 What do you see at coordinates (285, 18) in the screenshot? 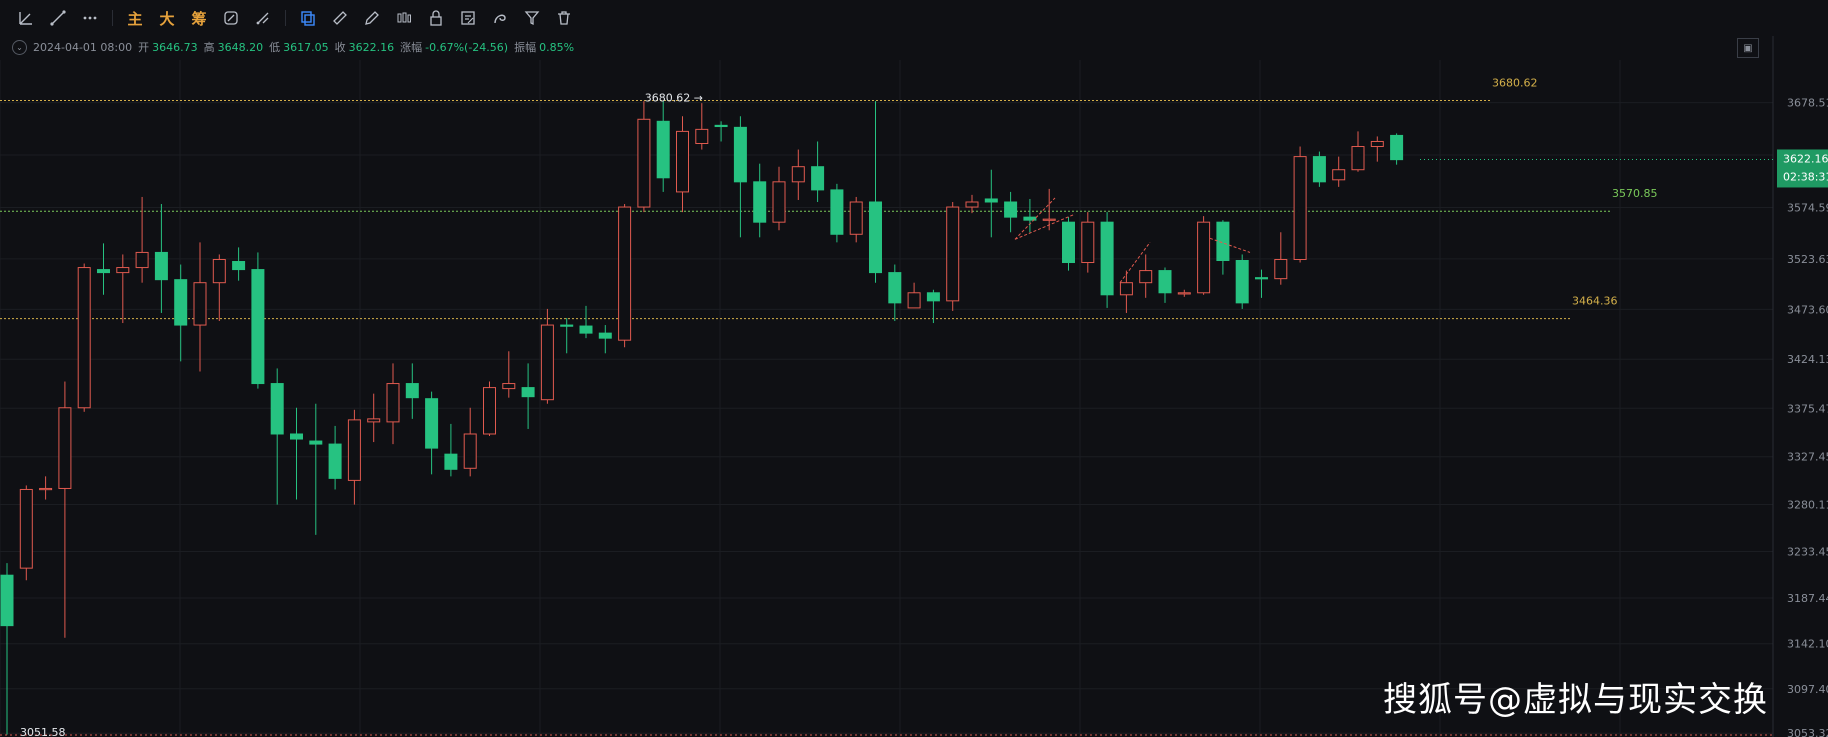
I see `toolbar-divider` at bounding box center [285, 18].